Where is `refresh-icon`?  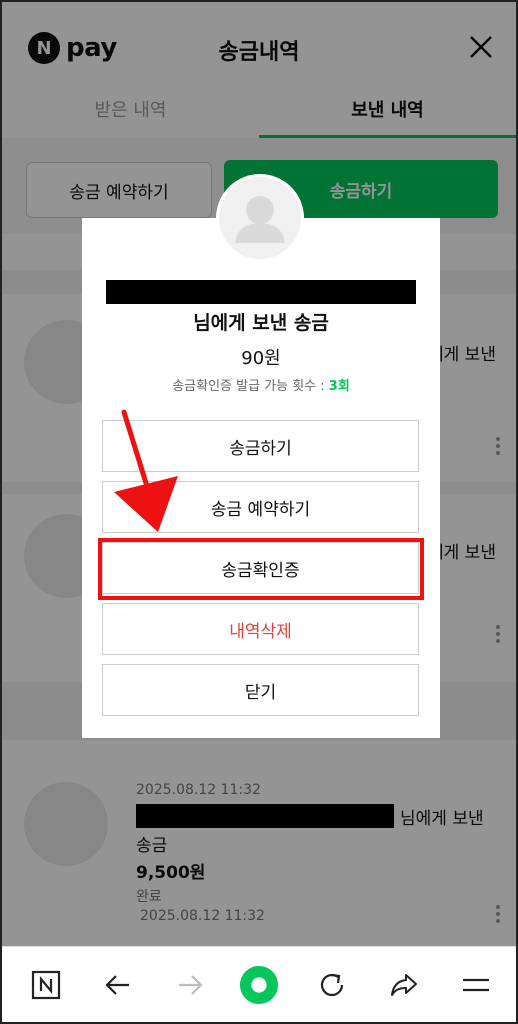 refresh-icon is located at coordinates (332, 985).